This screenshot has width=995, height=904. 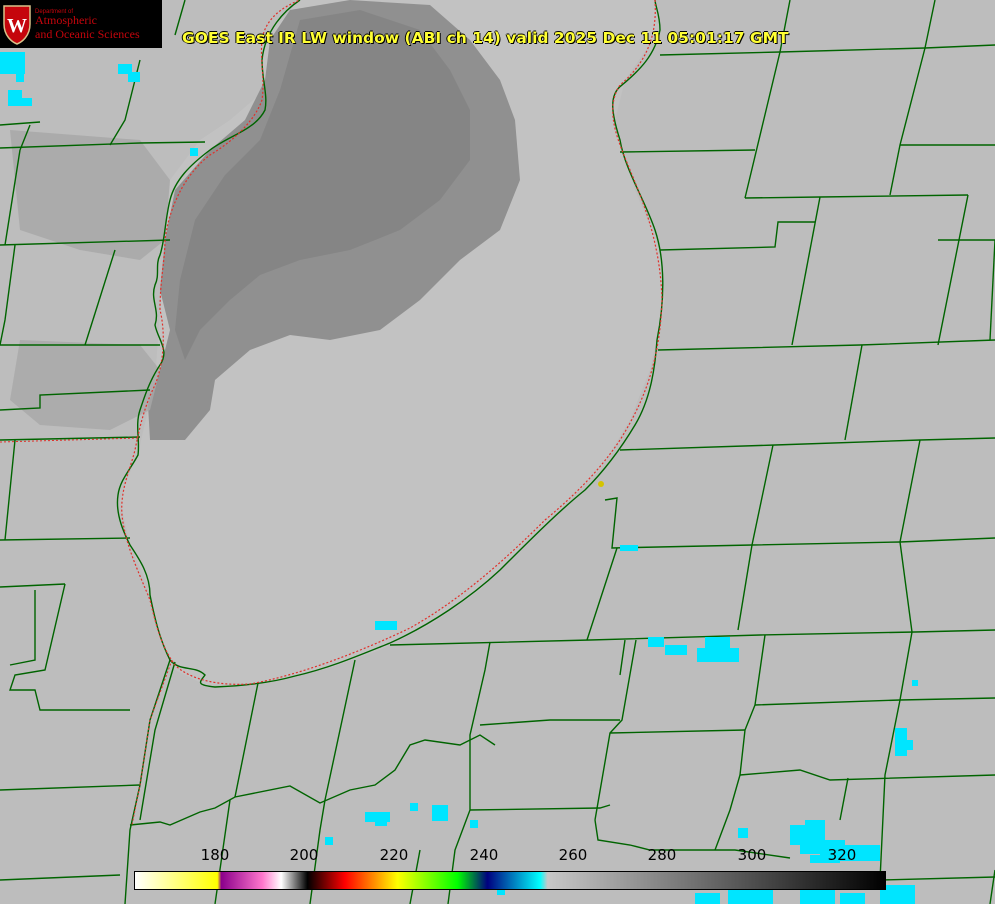 I want to click on temperature-colorbar, so click(x=510, y=880).